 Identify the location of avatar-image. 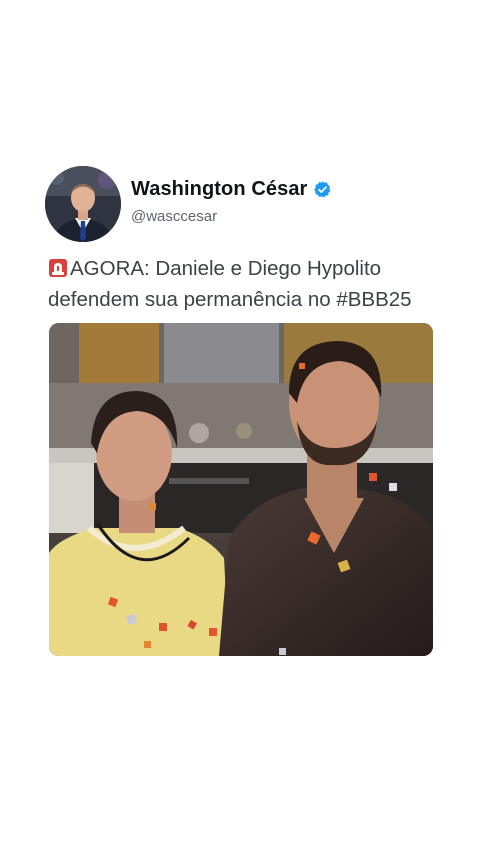
(83, 204).